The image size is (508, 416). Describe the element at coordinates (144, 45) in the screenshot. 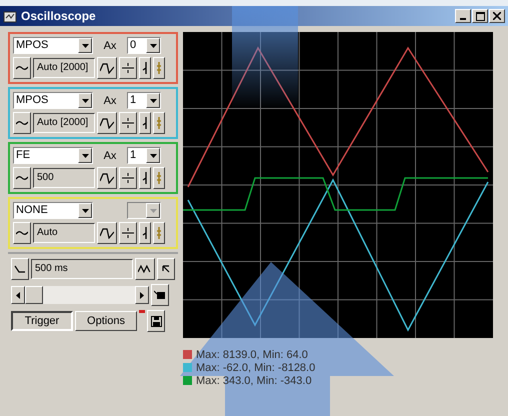

I see `axis-dropdown: 0` at that location.